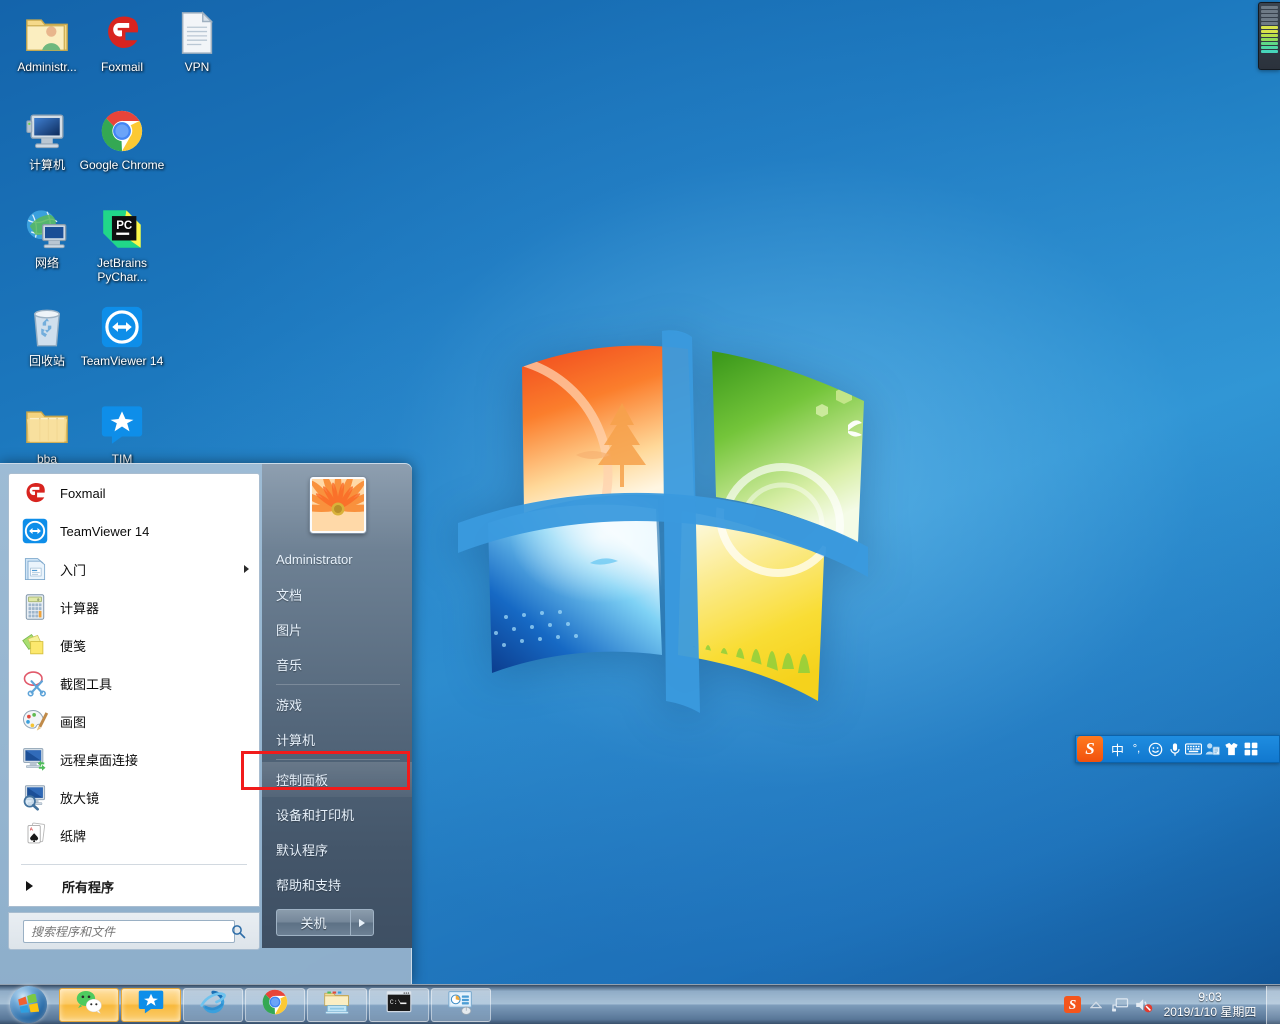 The height and width of the screenshot is (1025, 1280). What do you see at coordinates (134, 569) in the screenshot?
I see `start-menu-item-2: 入门` at bounding box center [134, 569].